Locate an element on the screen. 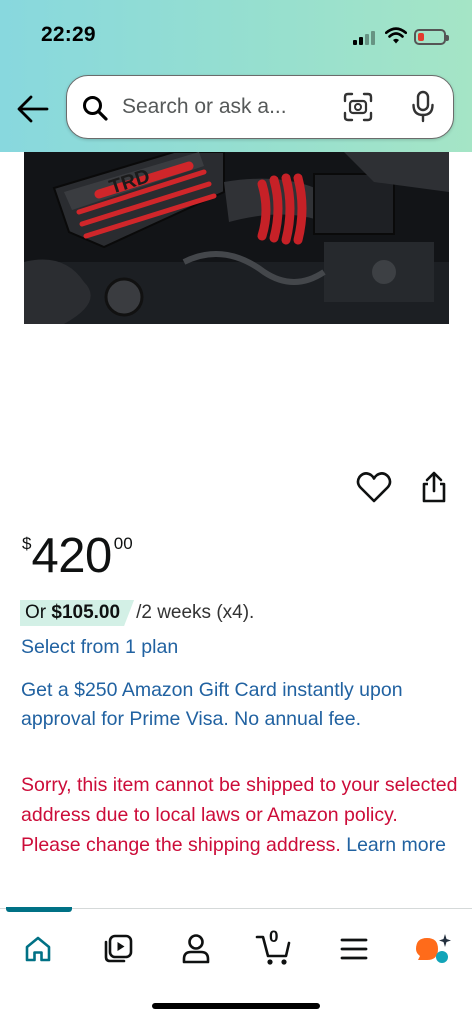 Image resolution: width=472 pixels, height=1022 pixels. top-header: 22:29 is located at coordinates (236, 76).